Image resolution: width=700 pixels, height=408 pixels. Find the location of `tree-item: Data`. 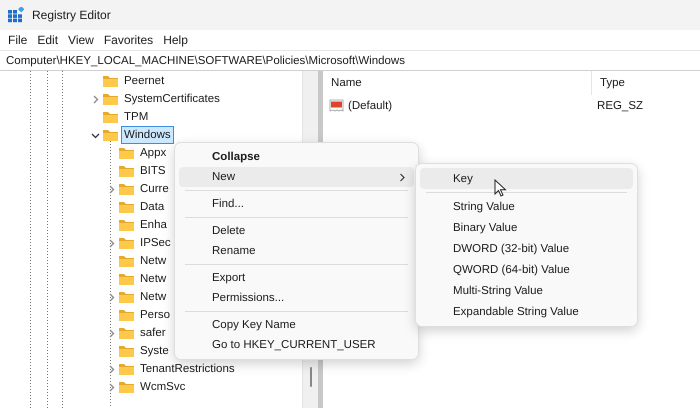

tree-item: Data is located at coordinates (152, 207).